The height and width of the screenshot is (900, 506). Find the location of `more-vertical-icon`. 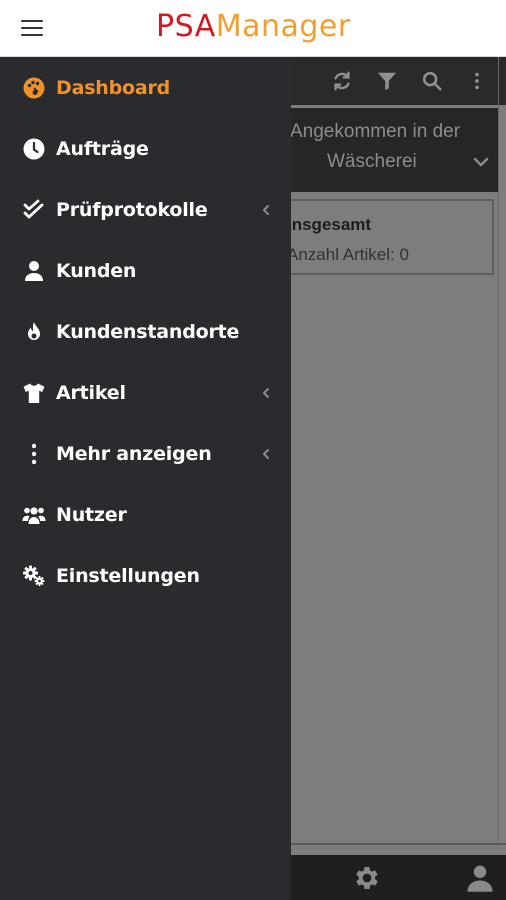

more-vertical-icon is located at coordinates (477, 81).